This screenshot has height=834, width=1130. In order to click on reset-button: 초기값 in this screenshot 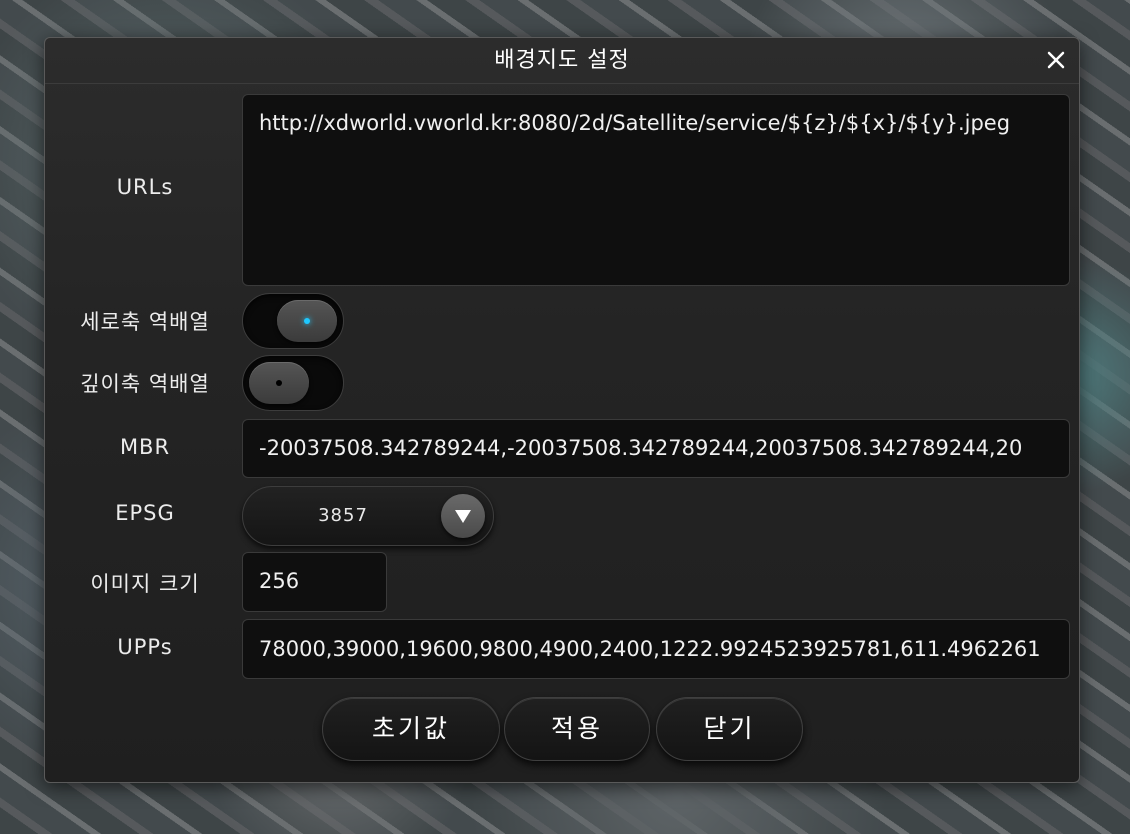, I will do `click(411, 729)`.